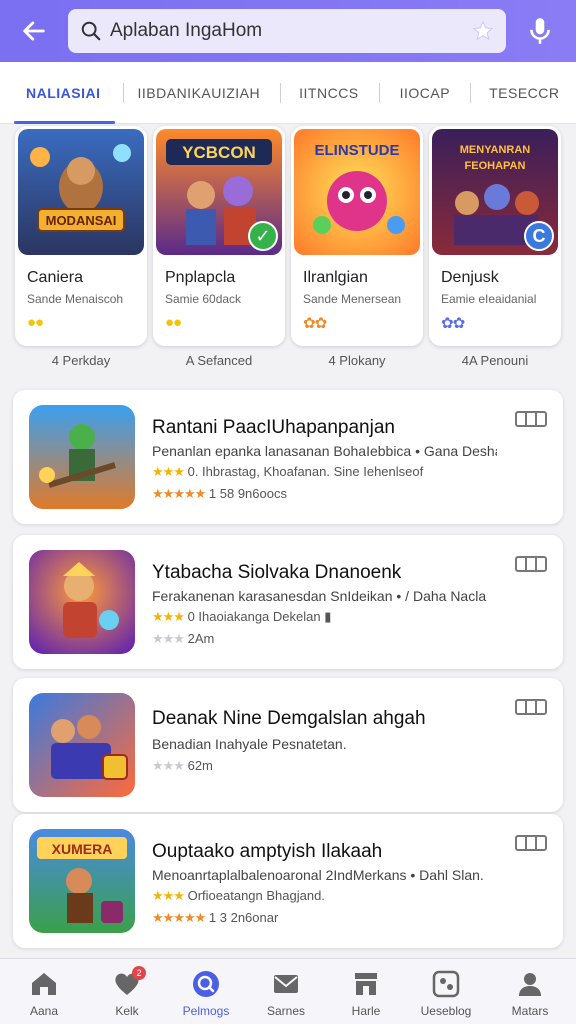 The image size is (576, 1024). I want to click on mail-icon, so click(286, 984).